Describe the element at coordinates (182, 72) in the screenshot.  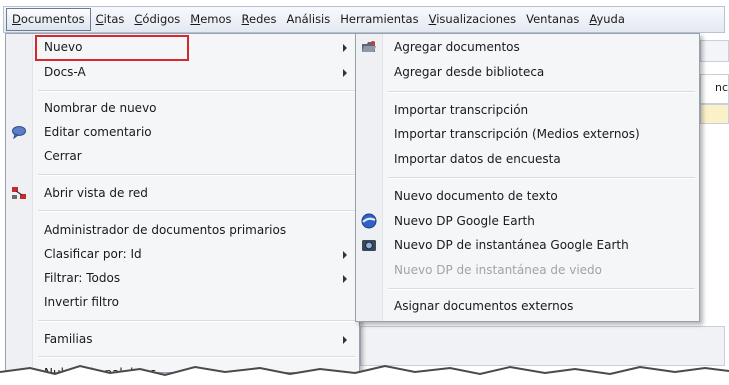
I see `menu-item-docs-a: Docs-A` at that location.